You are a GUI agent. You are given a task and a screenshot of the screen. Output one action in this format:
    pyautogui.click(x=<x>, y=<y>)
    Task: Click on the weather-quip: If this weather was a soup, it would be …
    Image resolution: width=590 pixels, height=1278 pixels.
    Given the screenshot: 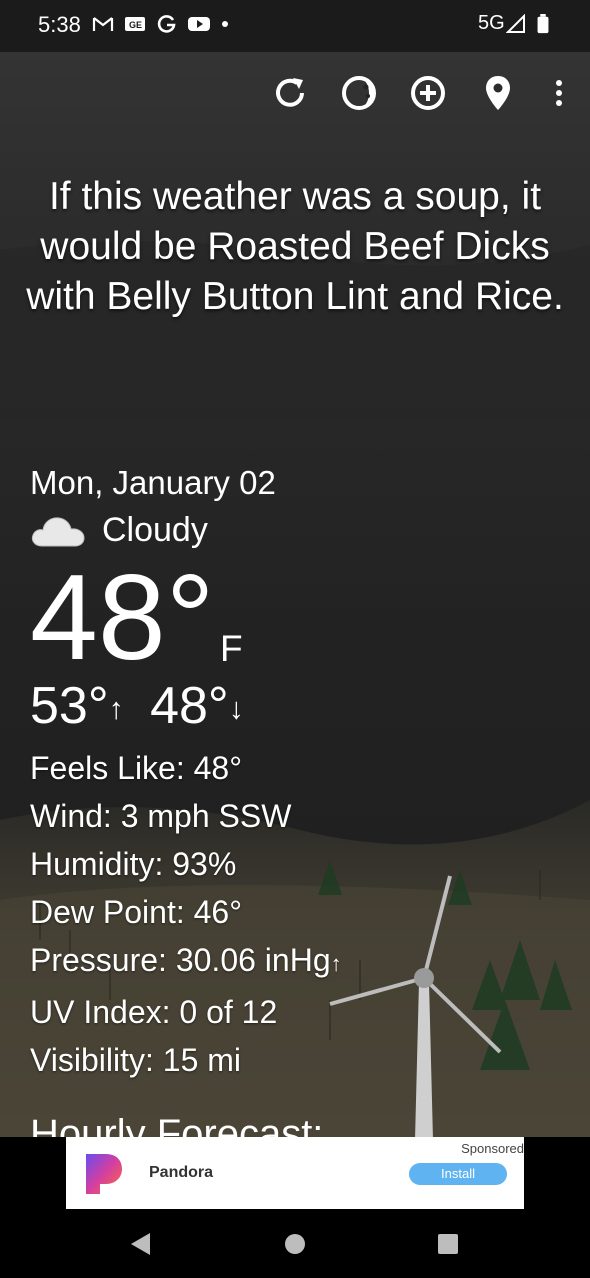 What is the action you would take?
    pyautogui.click(x=295, y=246)
    